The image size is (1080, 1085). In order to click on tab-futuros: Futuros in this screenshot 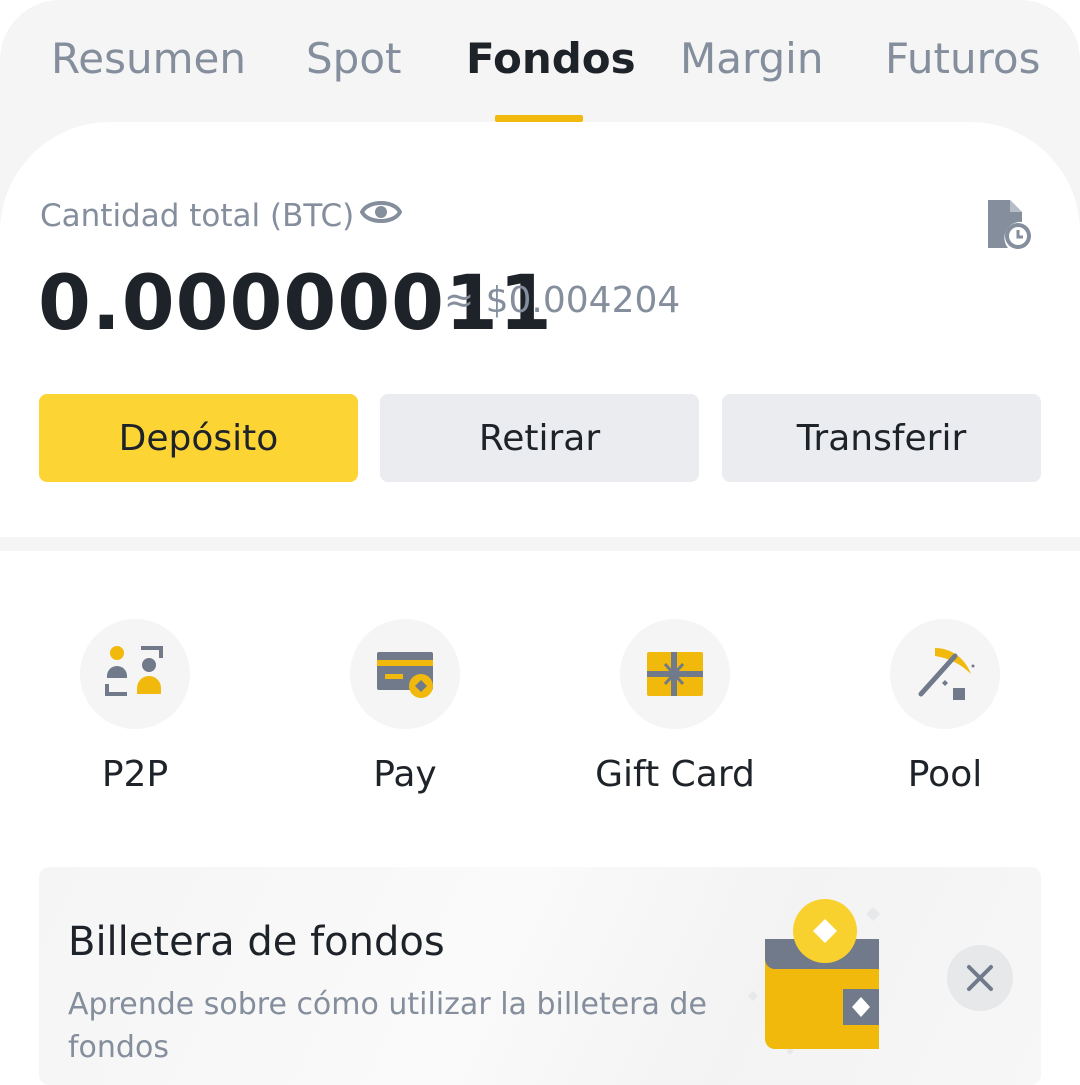, I will do `click(963, 58)`.